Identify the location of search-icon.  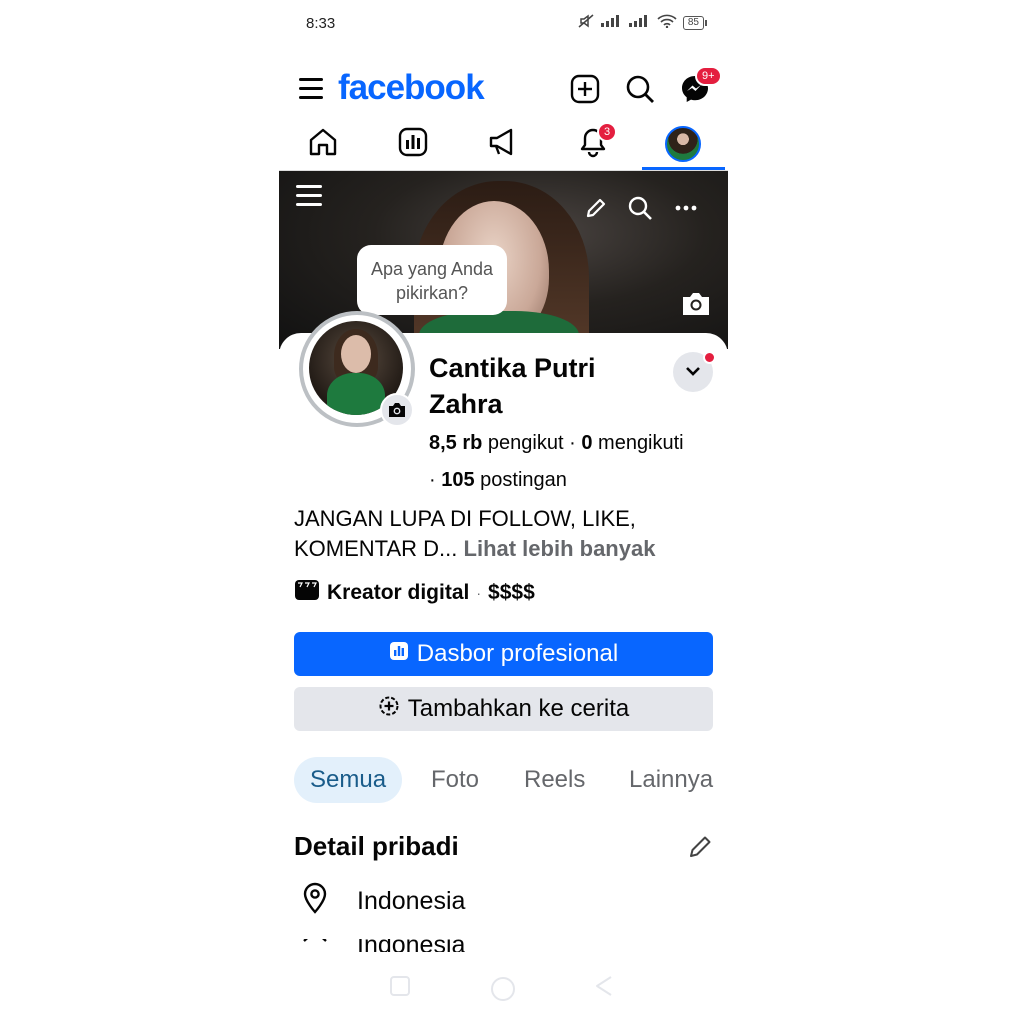
(640, 89).